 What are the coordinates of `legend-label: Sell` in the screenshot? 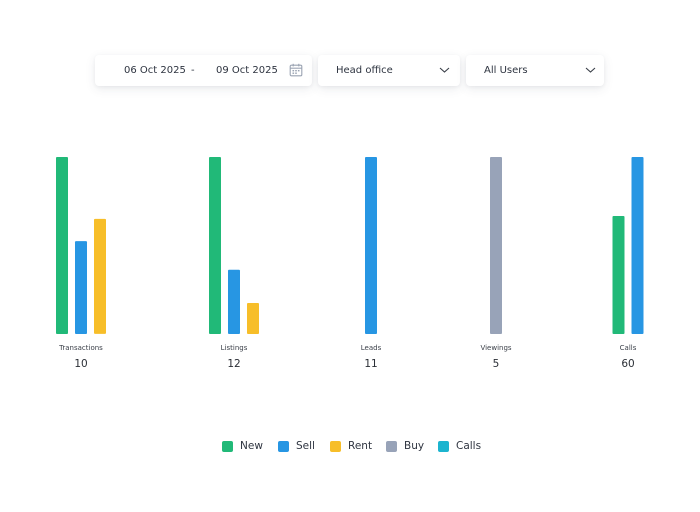 It's located at (305, 446).